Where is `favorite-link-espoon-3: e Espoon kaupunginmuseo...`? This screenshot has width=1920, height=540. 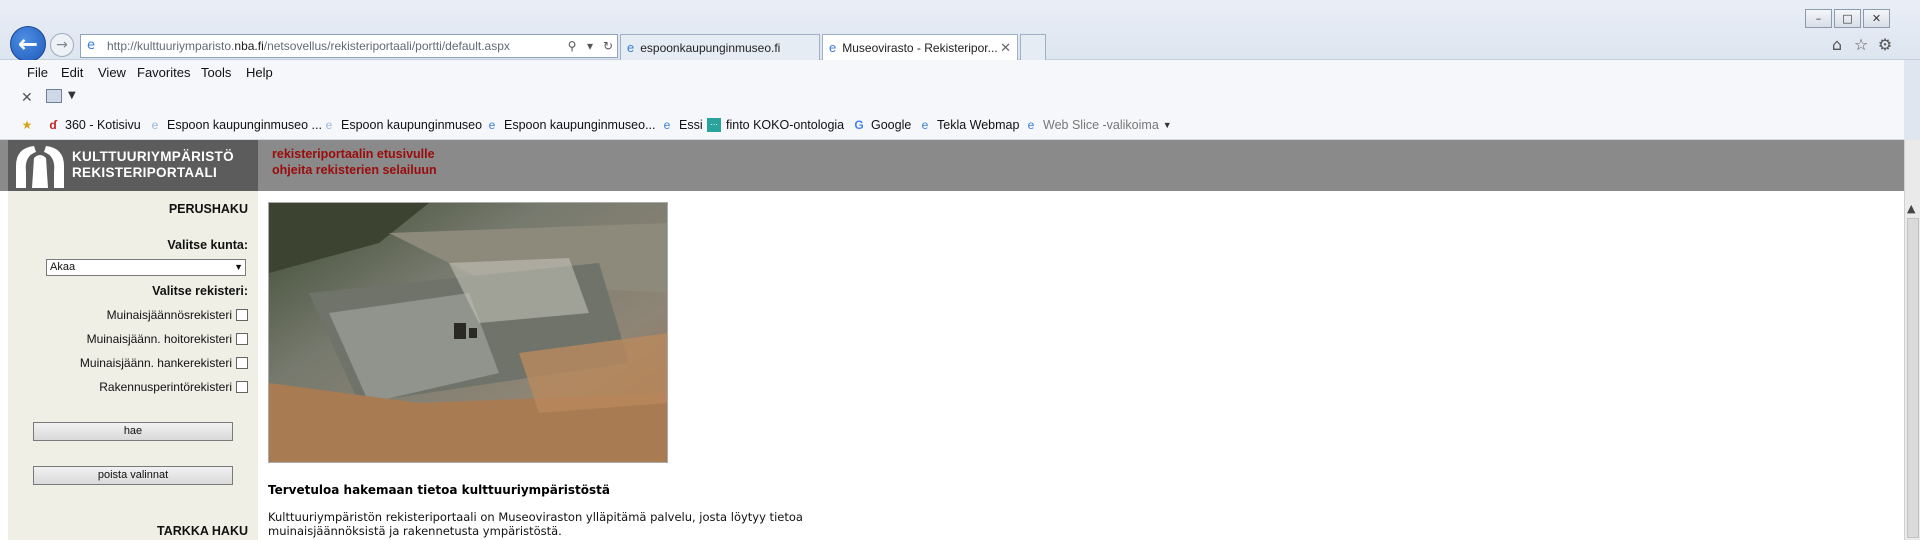
favorite-link-espoon-3: e Espoon kaupunginmuseo... is located at coordinates (570, 125).